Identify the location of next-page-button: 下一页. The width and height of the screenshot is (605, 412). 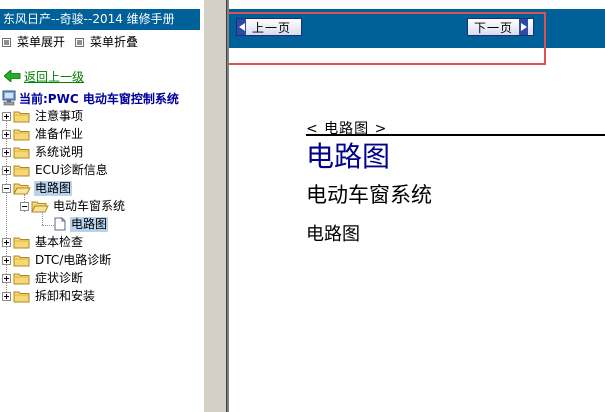
(500, 27).